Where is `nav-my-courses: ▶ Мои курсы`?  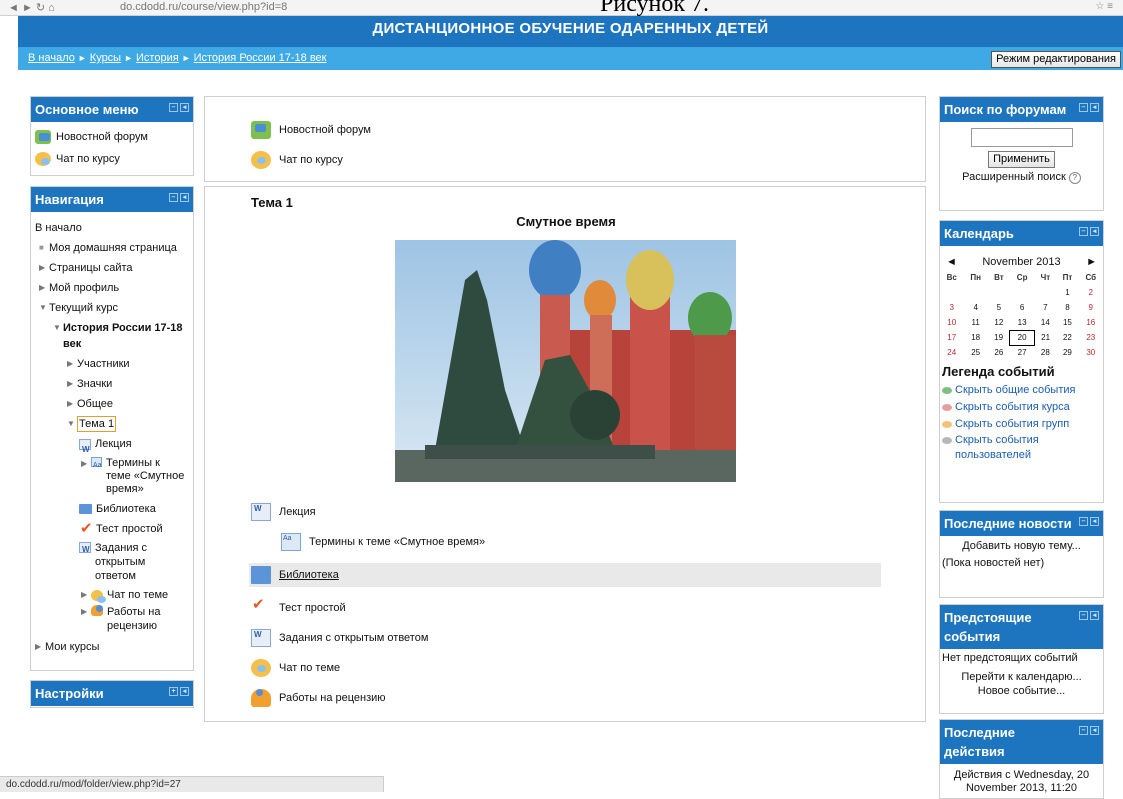 nav-my-courses: ▶ Мои курсы is located at coordinates (112, 647).